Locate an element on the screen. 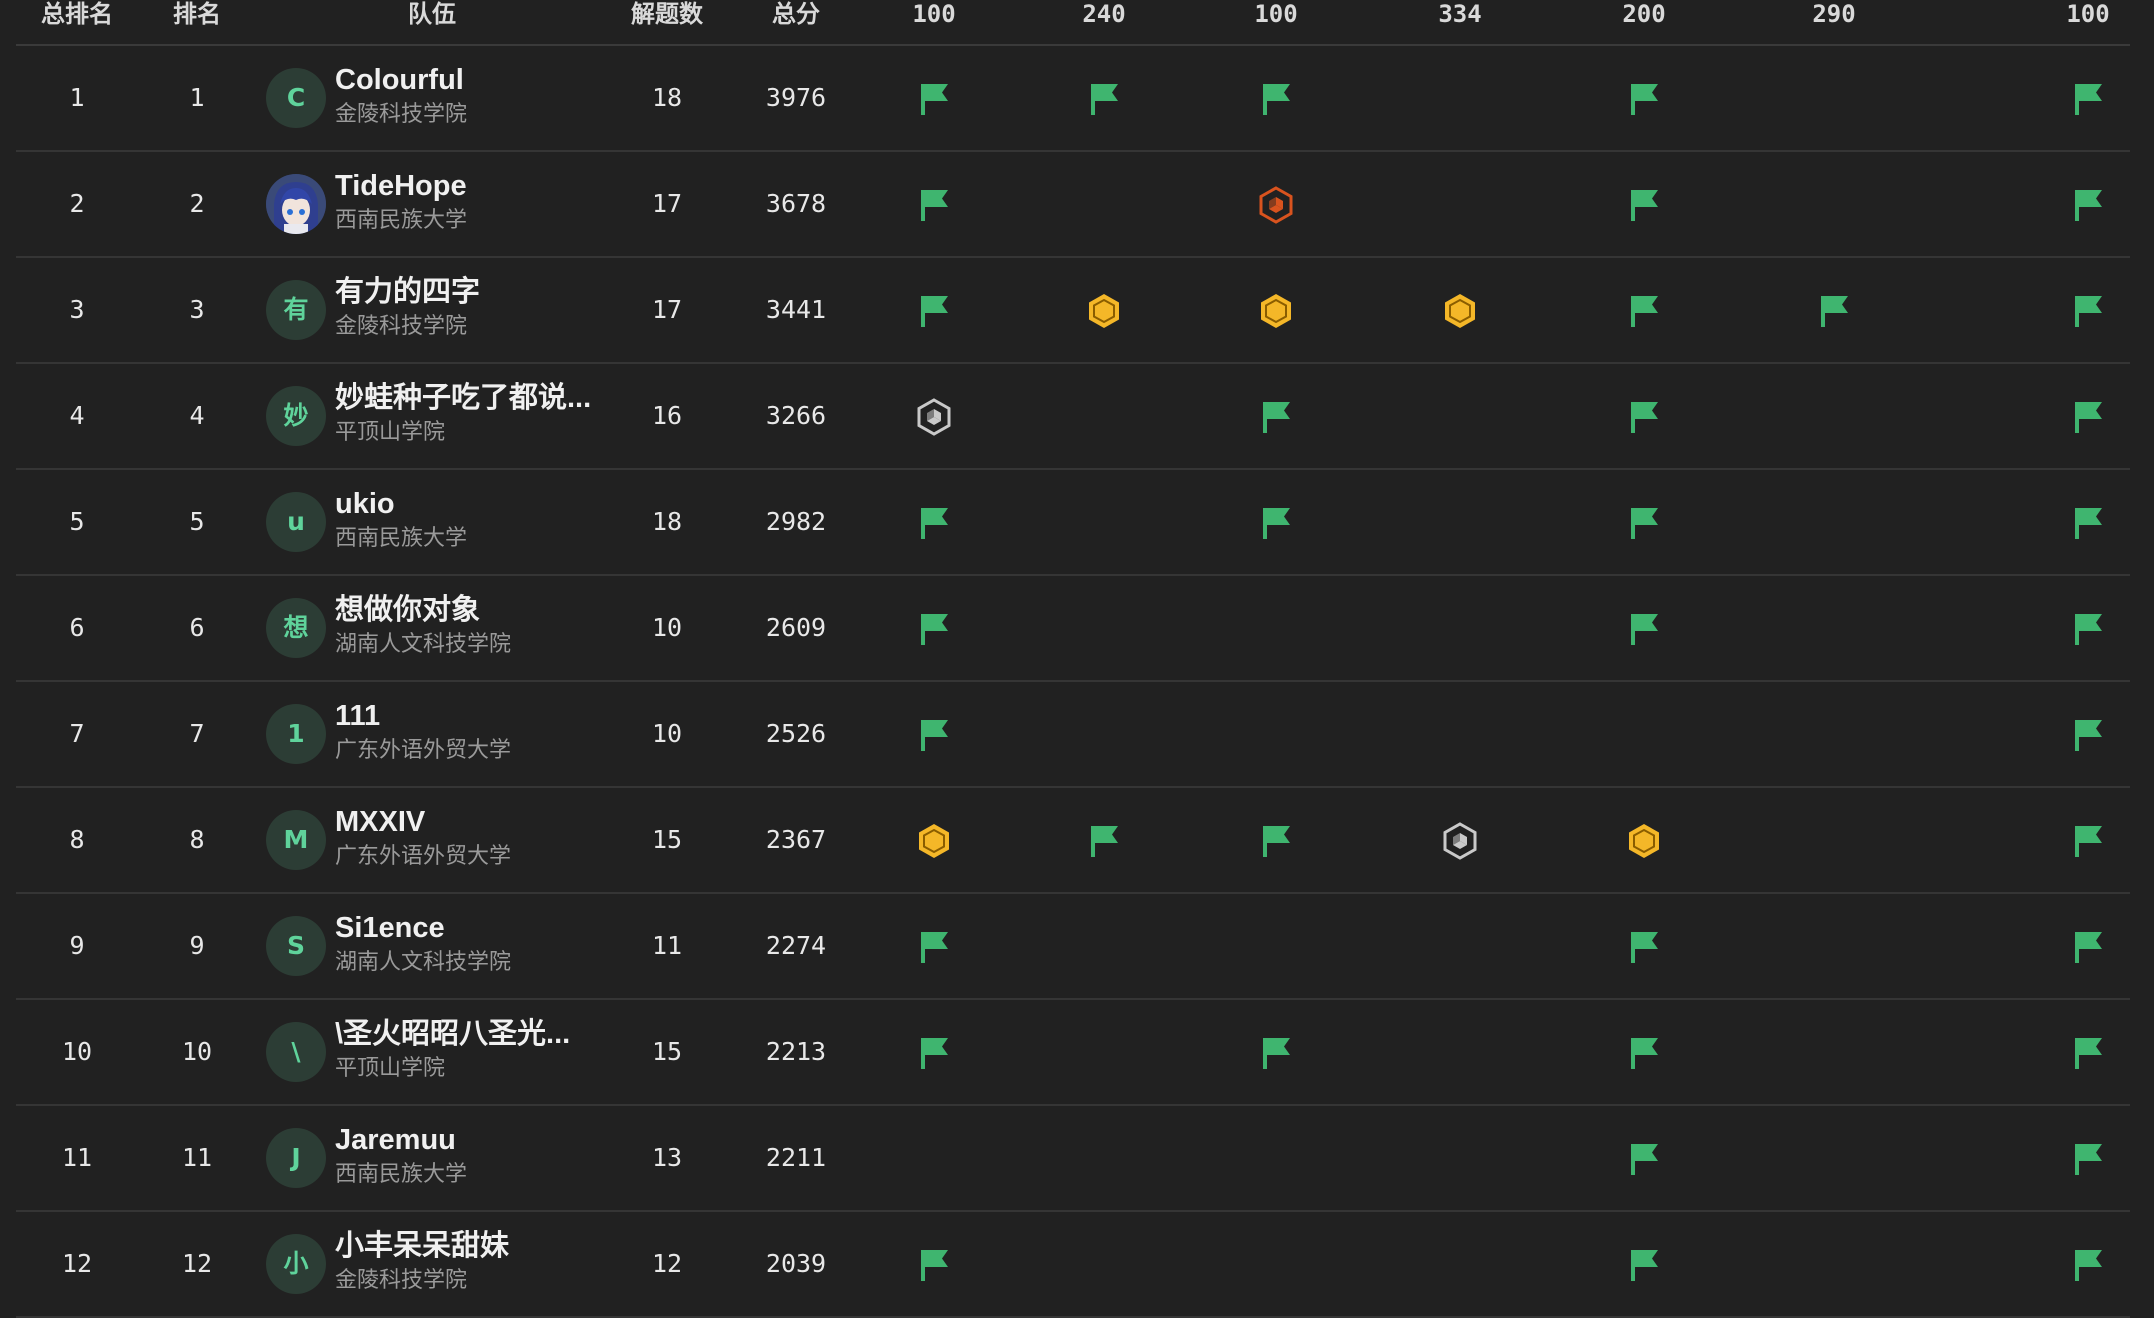  table-row: 10 10 \ \圣火昭昭八圣光... 平顶山学院 15 2213 is located at coordinates (1073, 1053).